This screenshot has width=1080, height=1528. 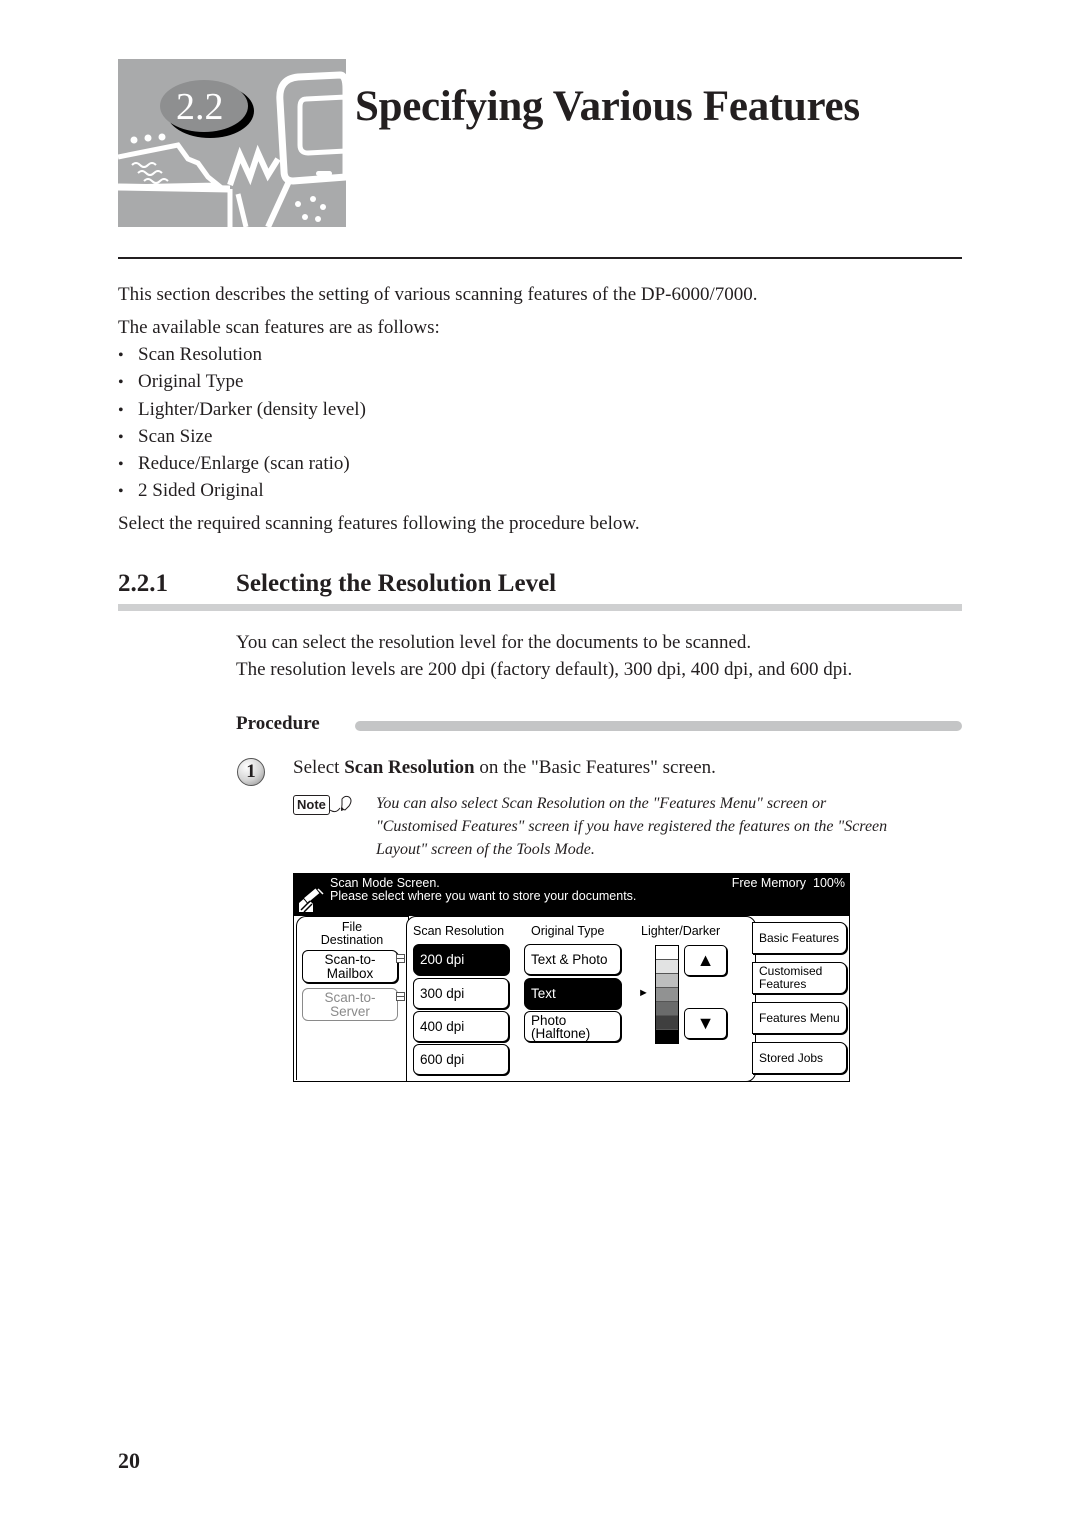 I want to click on office-scene-icon, so click(x=232, y=143).